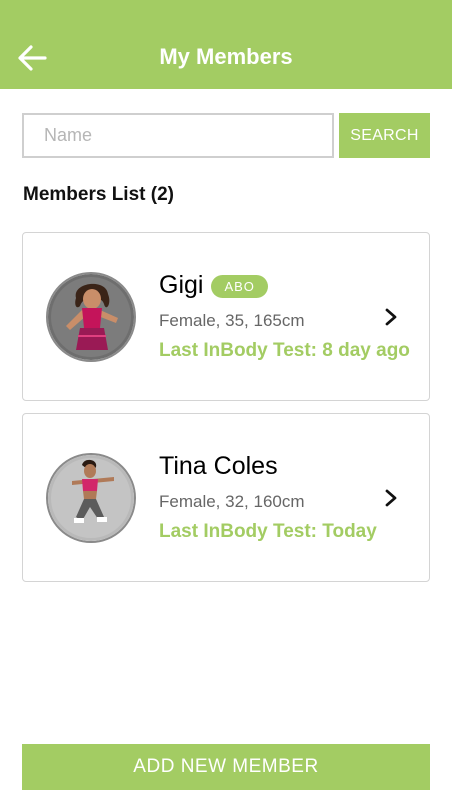  What do you see at coordinates (268, 531) in the screenshot?
I see `member-last-test: Last InBody Test: Today` at bounding box center [268, 531].